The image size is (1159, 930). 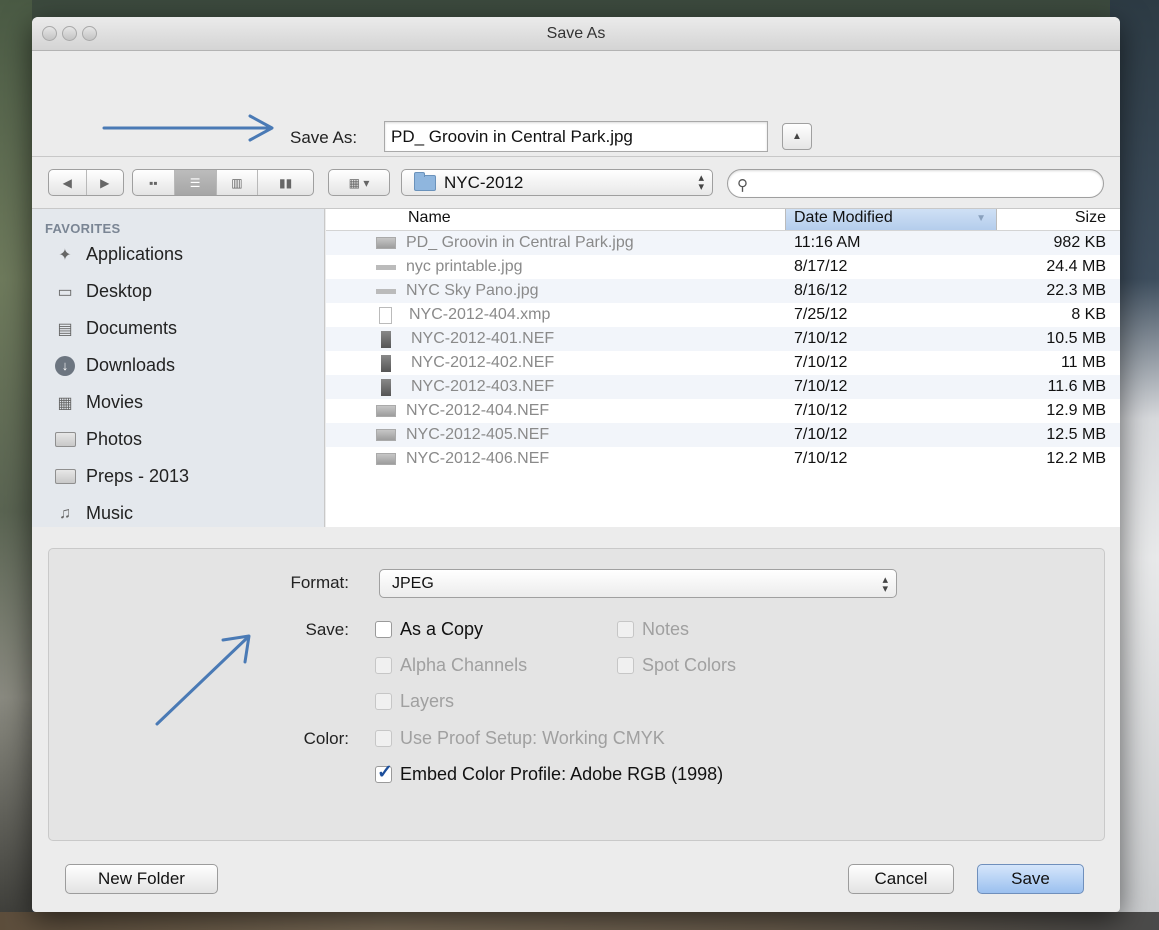 I want to click on sidebar-item-label: Movies, so click(x=115, y=402).